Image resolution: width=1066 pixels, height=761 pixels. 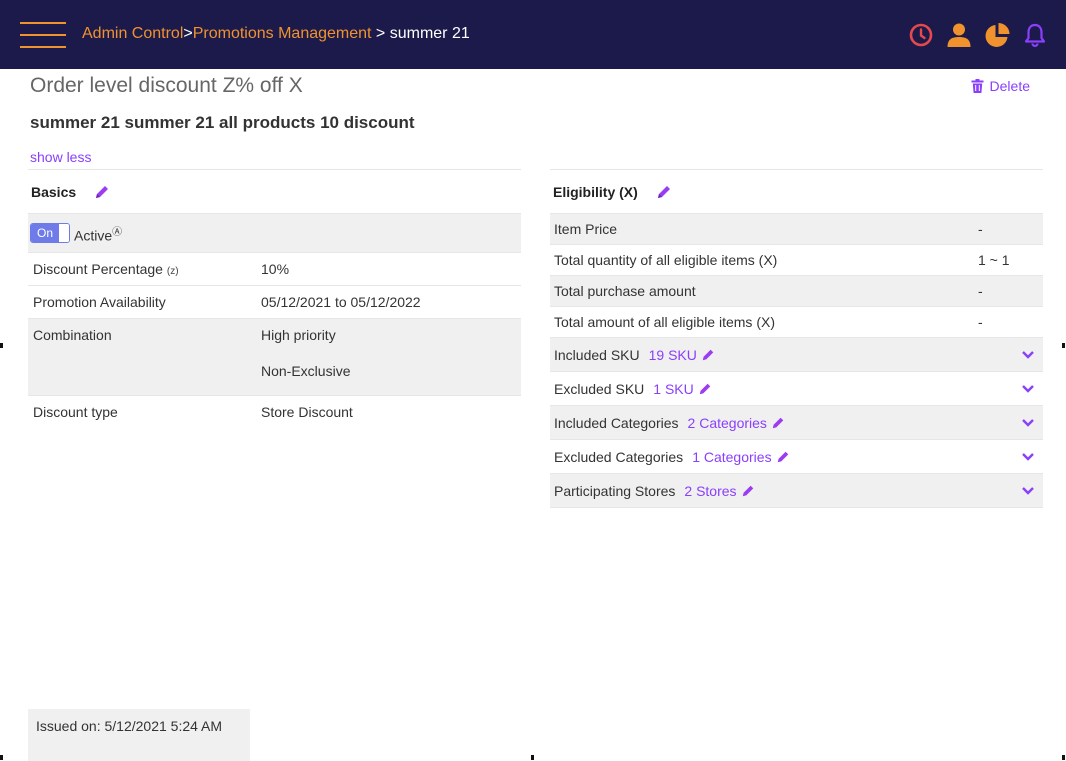 What do you see at coordinates (597, 354) in the screenshot?
I see `included-sku-label: Included SKU` at bounding box center [597, 354].